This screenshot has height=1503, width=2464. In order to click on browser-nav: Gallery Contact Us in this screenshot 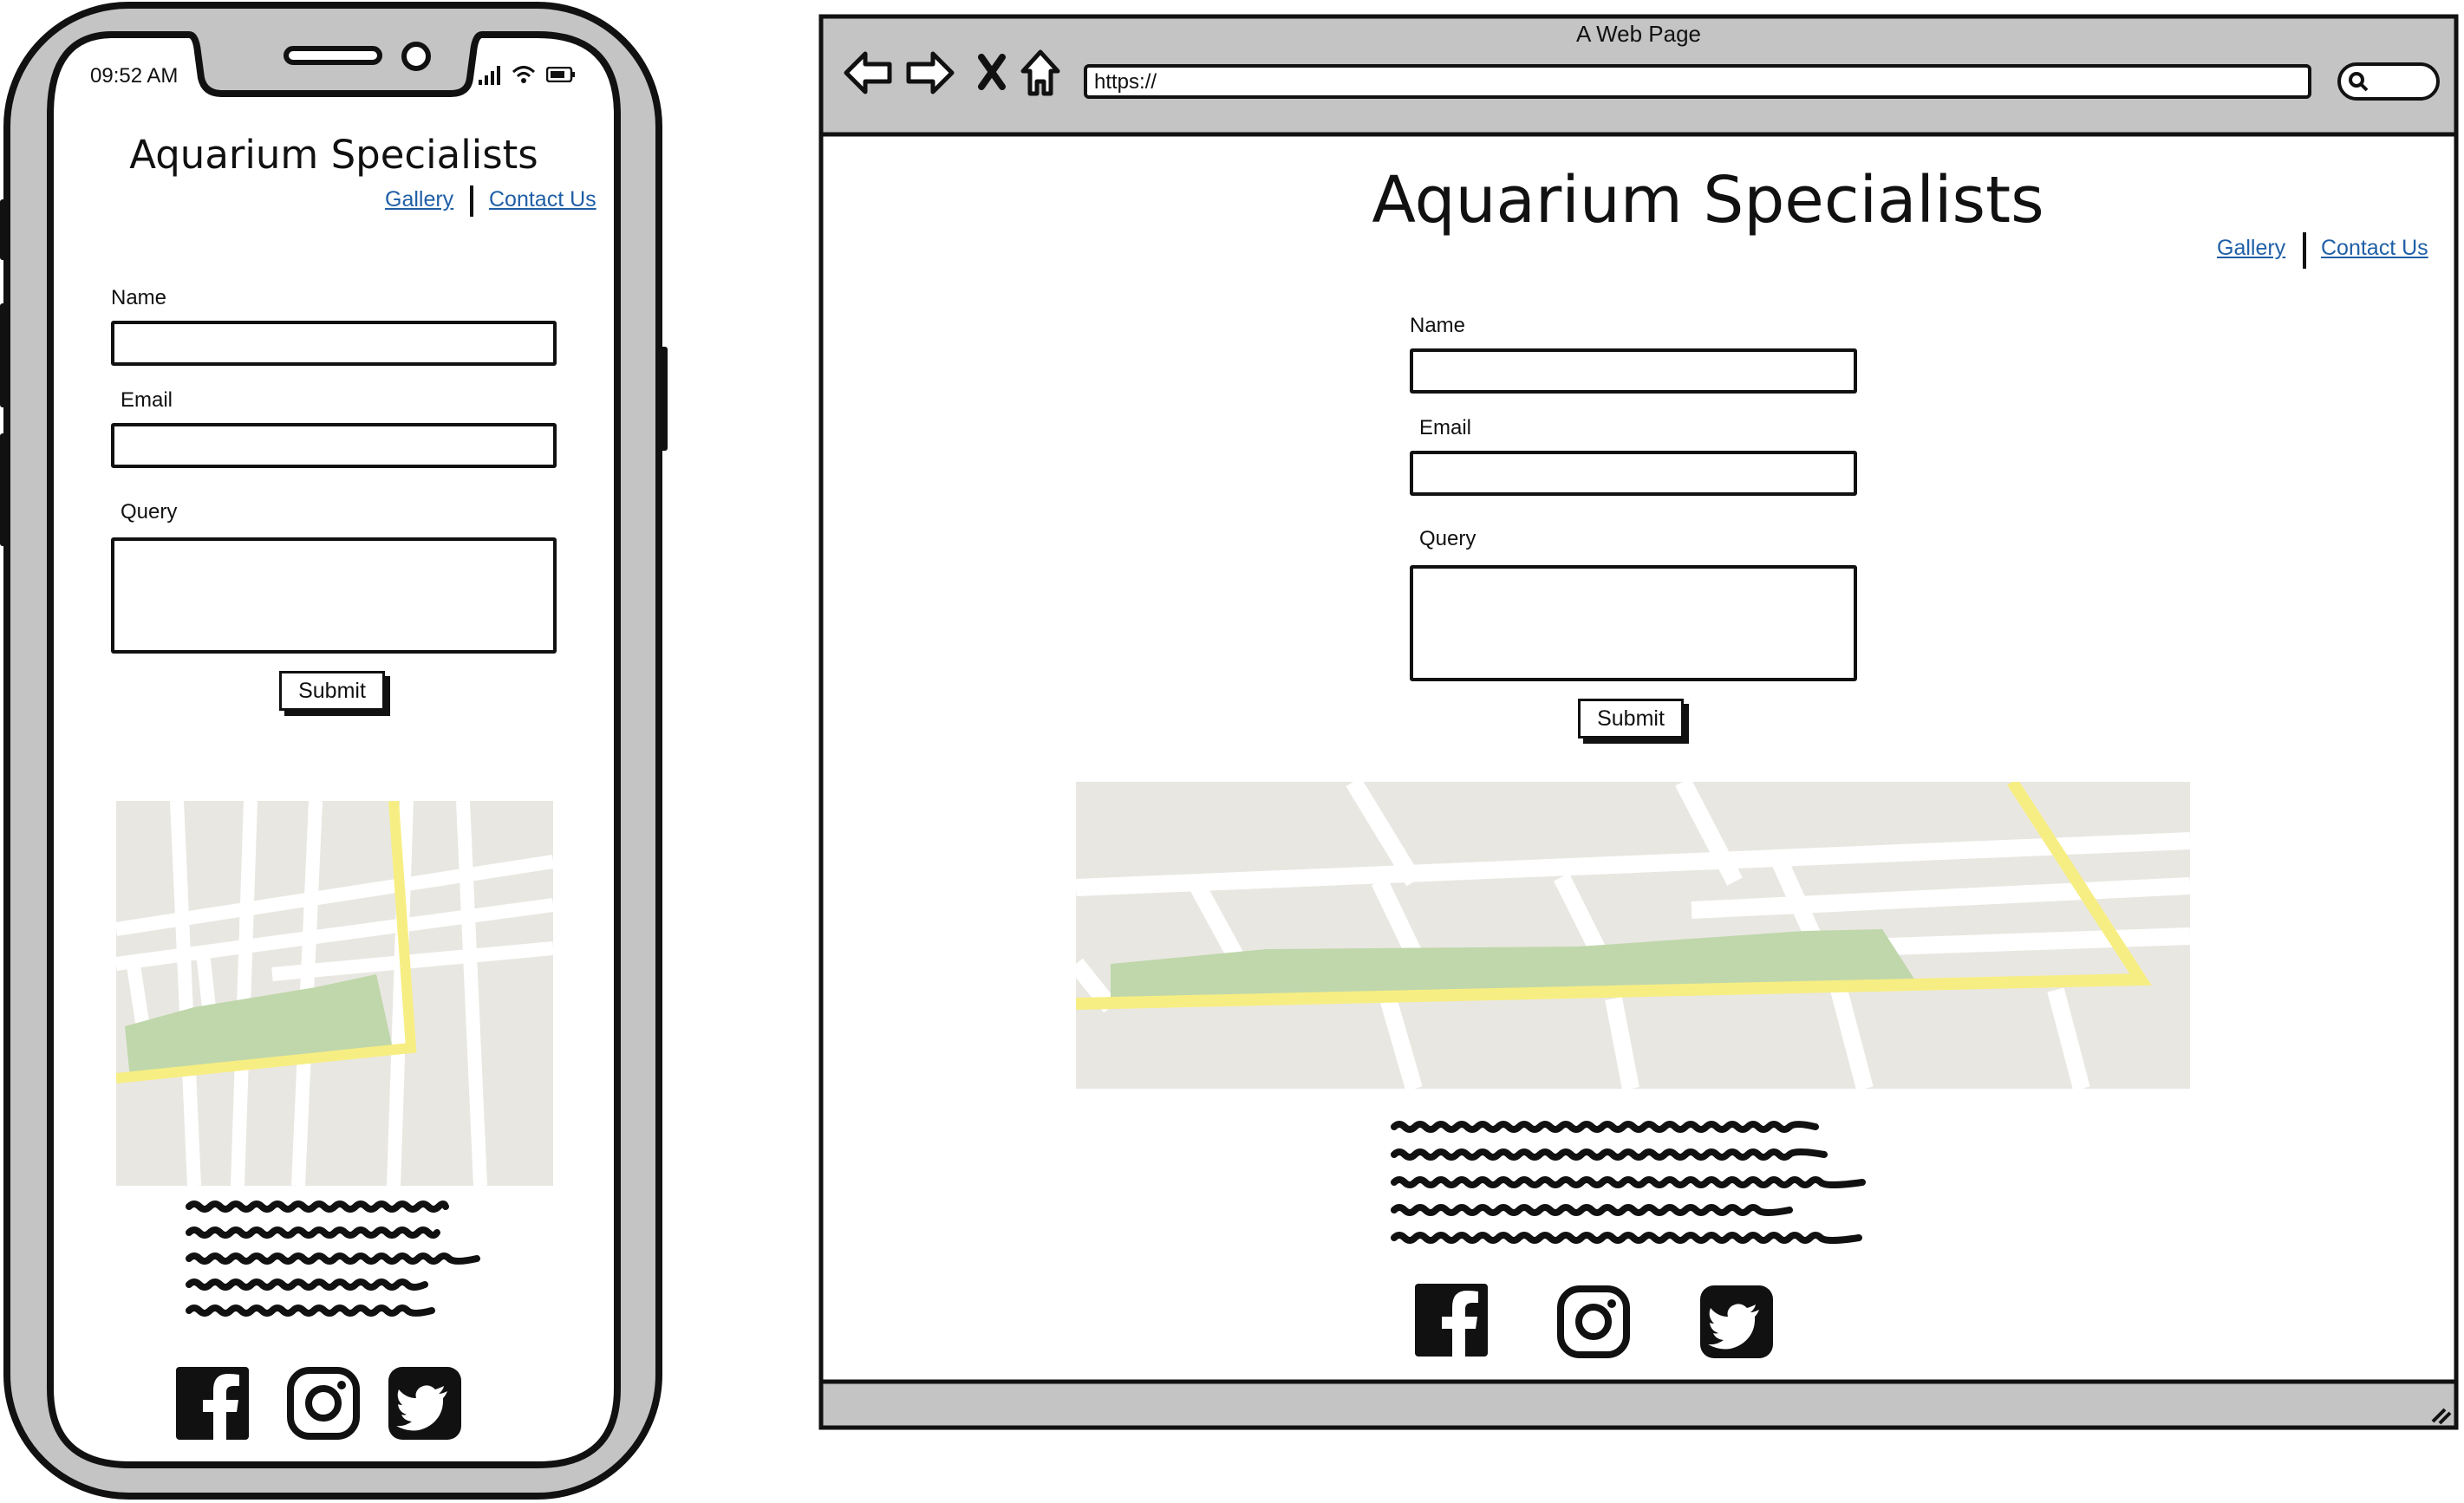, I will do `click(2323, 251)`.